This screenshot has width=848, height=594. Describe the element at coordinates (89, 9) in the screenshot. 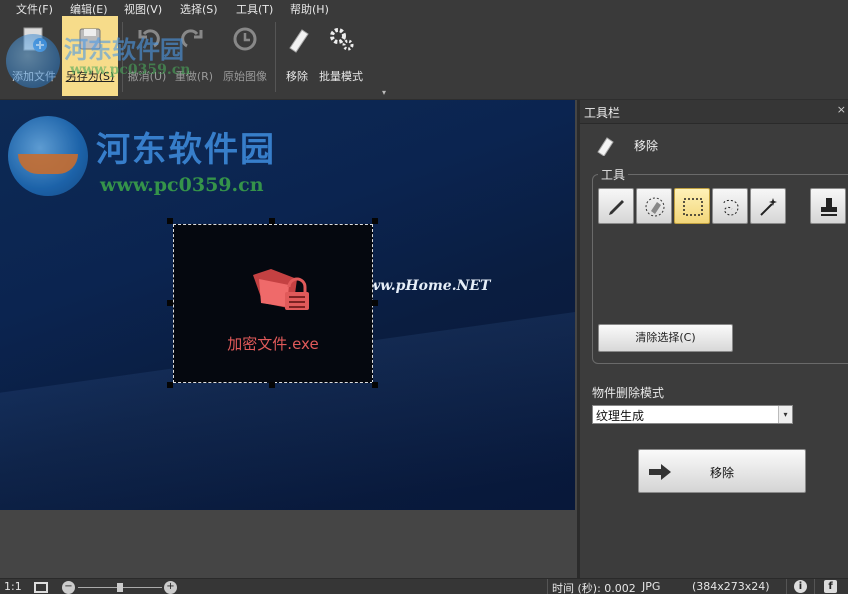

I see `menu-edit: 编辑(E)` at that location.